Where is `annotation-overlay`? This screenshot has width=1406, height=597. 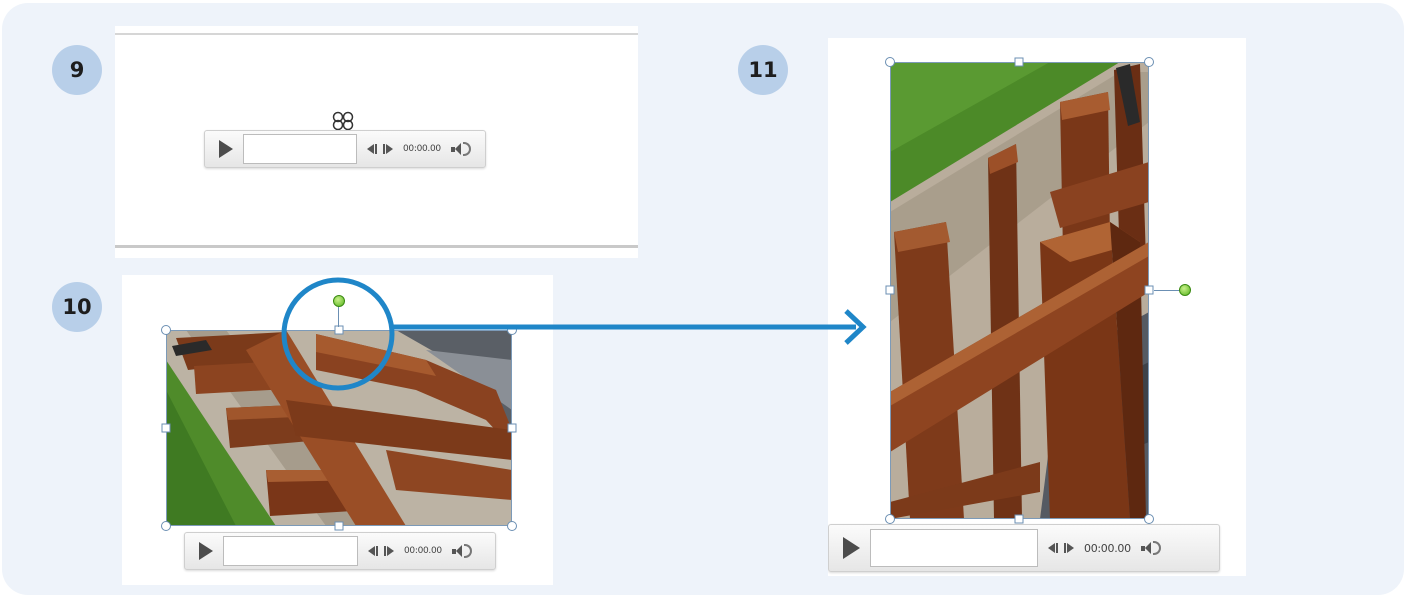 annotation-overlay is located at coordinates (574, 334).